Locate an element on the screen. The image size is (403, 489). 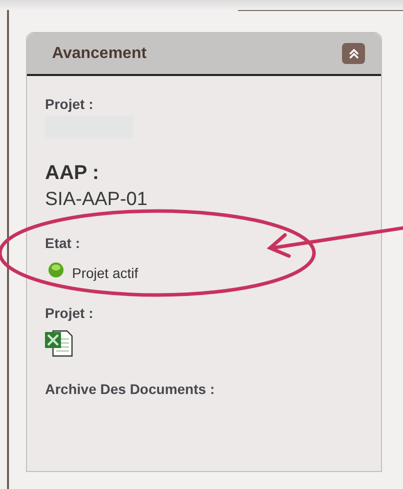
panel-title: Avancement is located at coordinates (99, 53).